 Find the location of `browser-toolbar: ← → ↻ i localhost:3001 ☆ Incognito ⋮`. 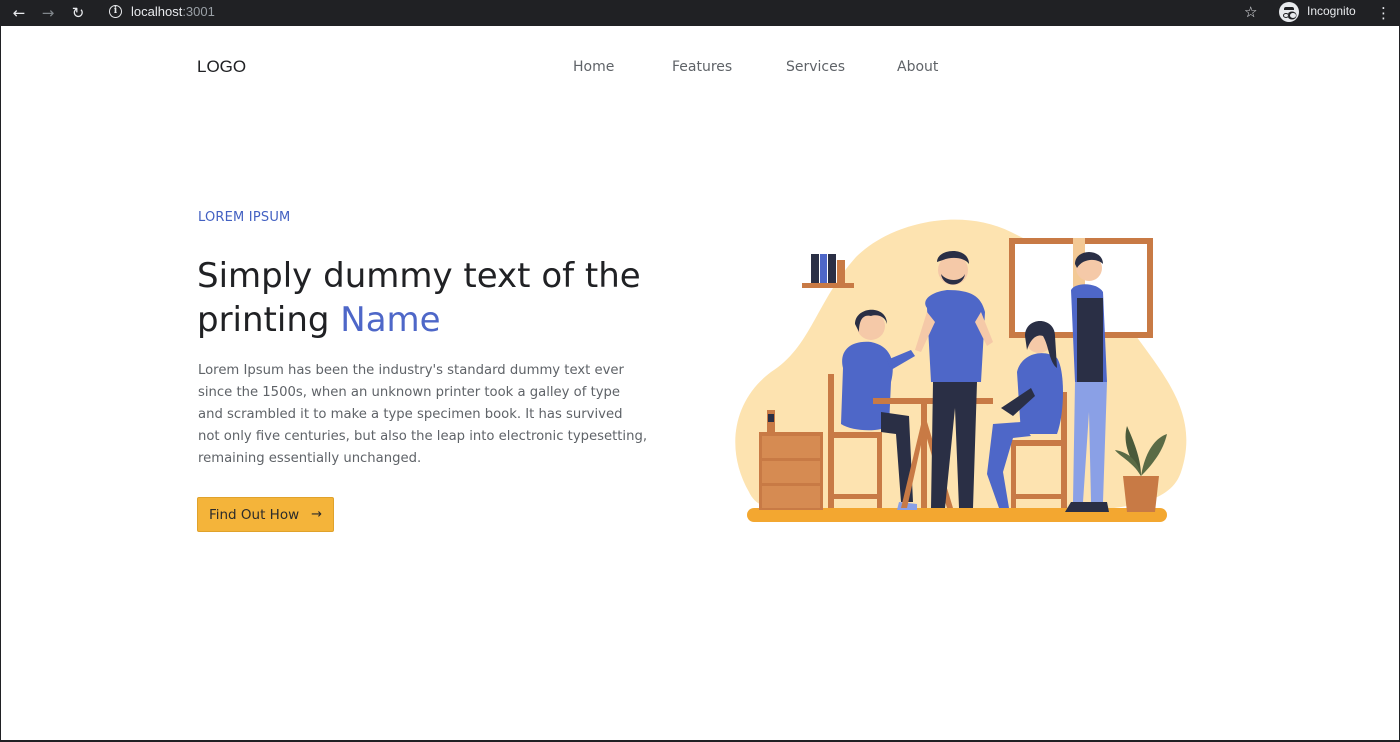

browser-toolbar: ← → ↻ i localhost:3001 ☆ Incognito ⋮ is located at coordinates (700, 13).